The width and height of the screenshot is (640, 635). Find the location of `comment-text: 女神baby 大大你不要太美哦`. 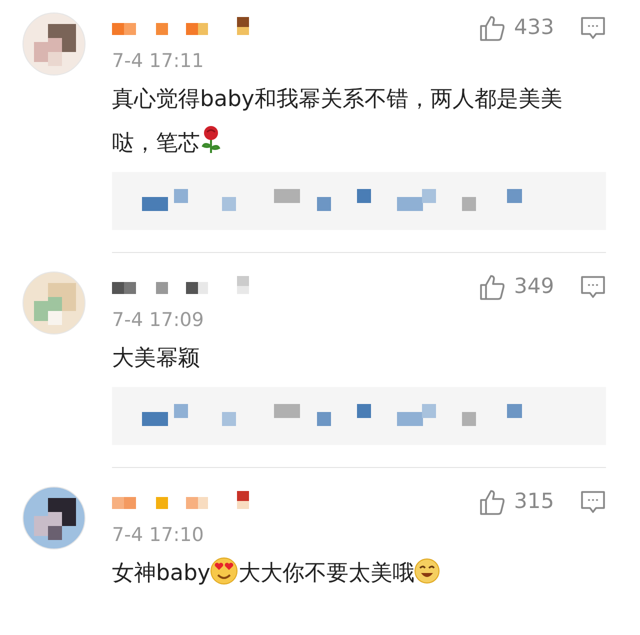

comment-text: 女神baby 大大你不要太美哦 is located at coordinates (359, 574).